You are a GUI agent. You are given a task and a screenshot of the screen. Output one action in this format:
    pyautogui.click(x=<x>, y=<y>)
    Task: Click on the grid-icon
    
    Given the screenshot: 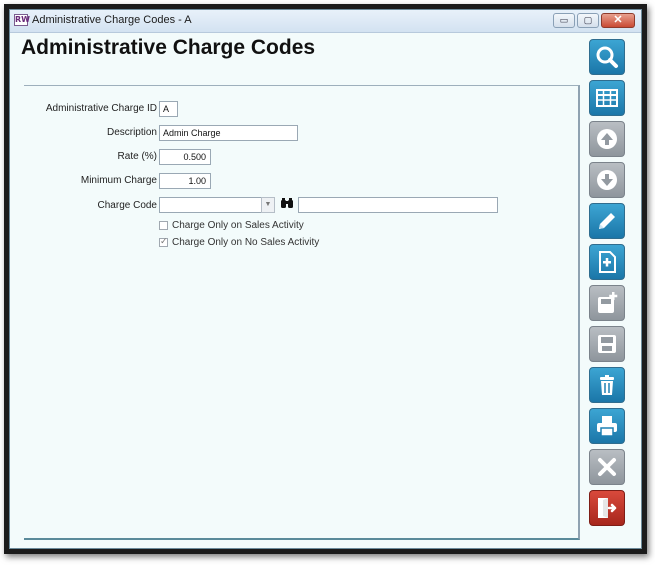 What is the action you would take?
    pyautogui.click(x=607, y=98)
    